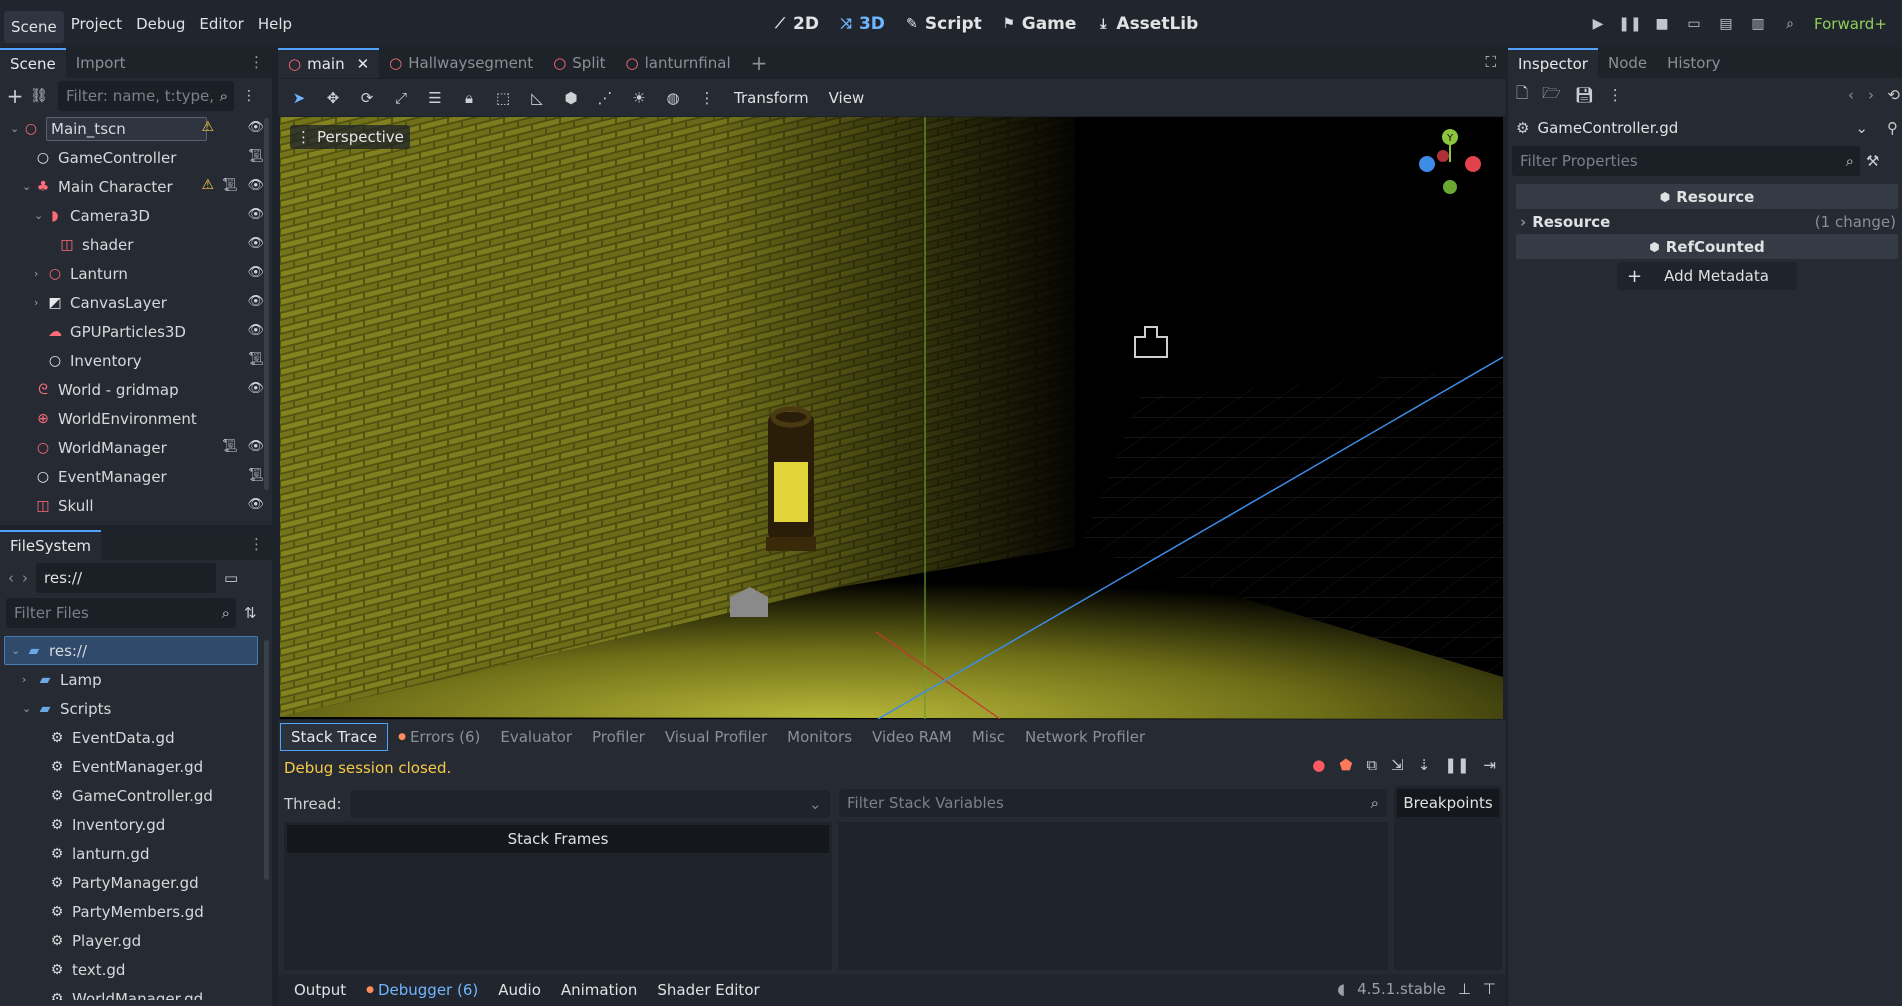  Describe the element at coordinates (599, 990) in the screenshot. I see `bottom-tab: Animation` at that location.